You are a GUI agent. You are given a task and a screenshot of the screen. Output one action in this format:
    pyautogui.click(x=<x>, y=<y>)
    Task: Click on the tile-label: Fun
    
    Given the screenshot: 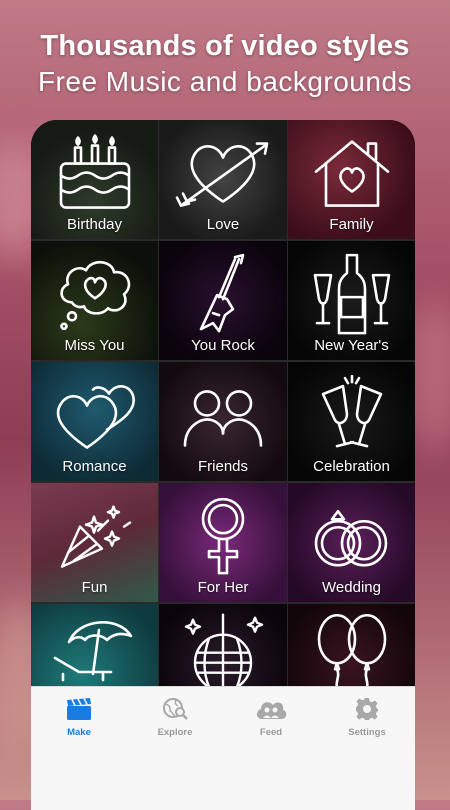 What is the action you would take?
    pyautogui.click(x=94, y=587)
    